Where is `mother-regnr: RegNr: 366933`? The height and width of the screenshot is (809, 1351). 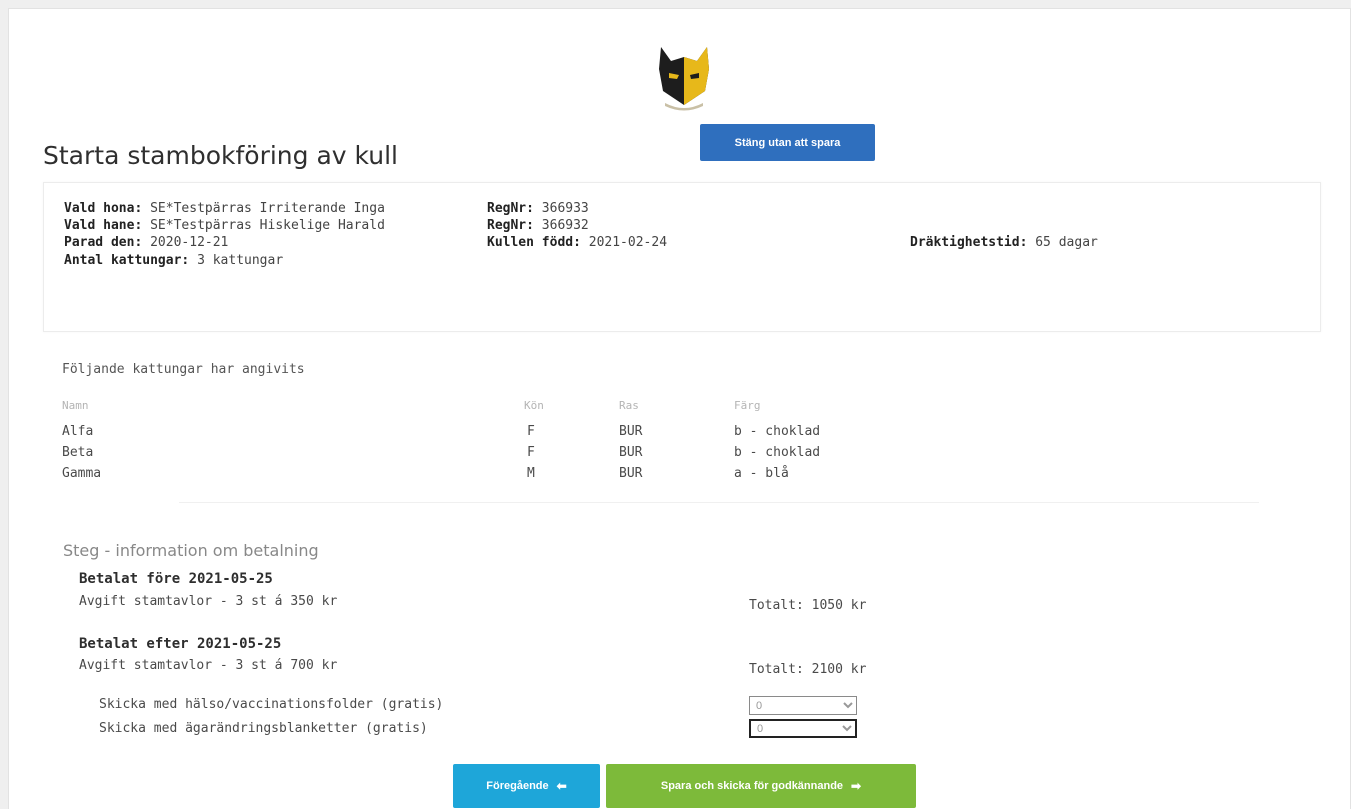
mother-regnr: RegNr: 366933 is located at coordinates (538, 208).